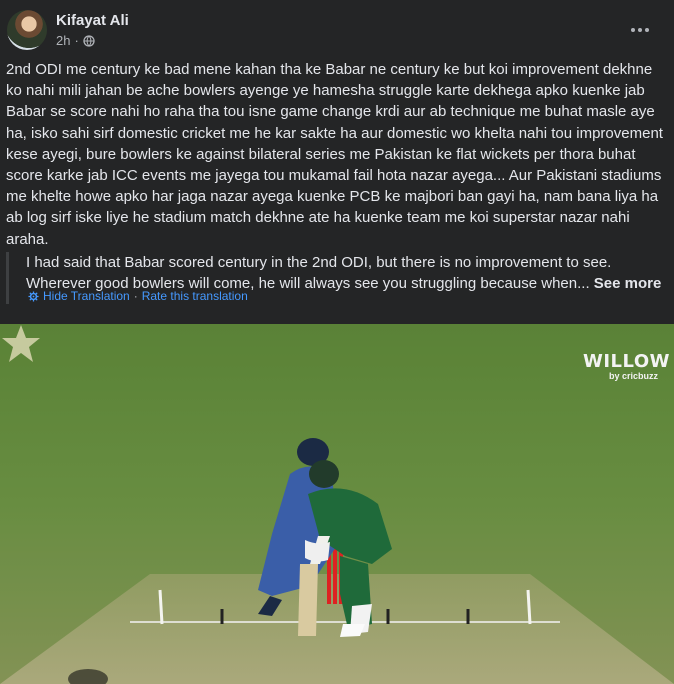 The width and height of the screenshot is (674, 684). I want to click on globe-icon, so click(89, 40).